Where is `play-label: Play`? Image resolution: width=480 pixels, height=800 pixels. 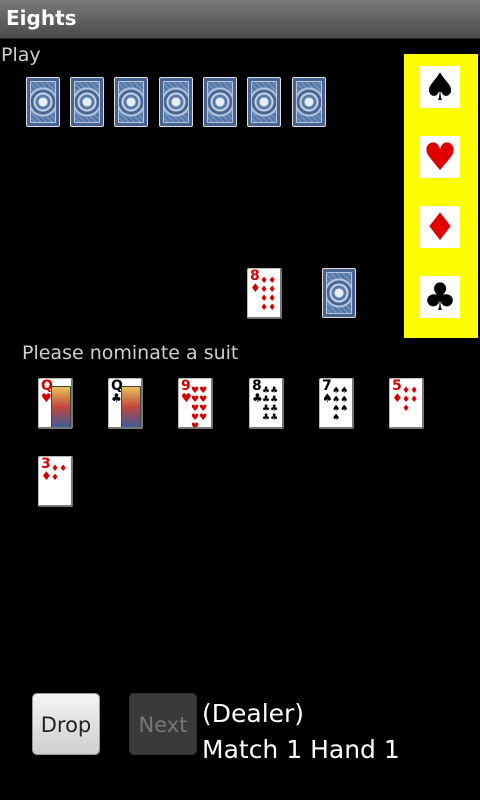
play-label: Play is located at coordinates (21, 55).